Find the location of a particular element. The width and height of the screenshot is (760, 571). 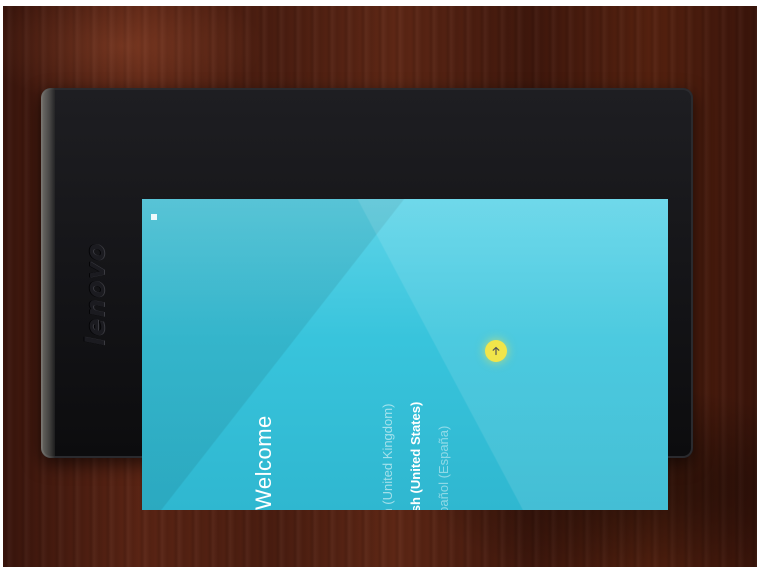

next-button is located at coordinates (496, 351).